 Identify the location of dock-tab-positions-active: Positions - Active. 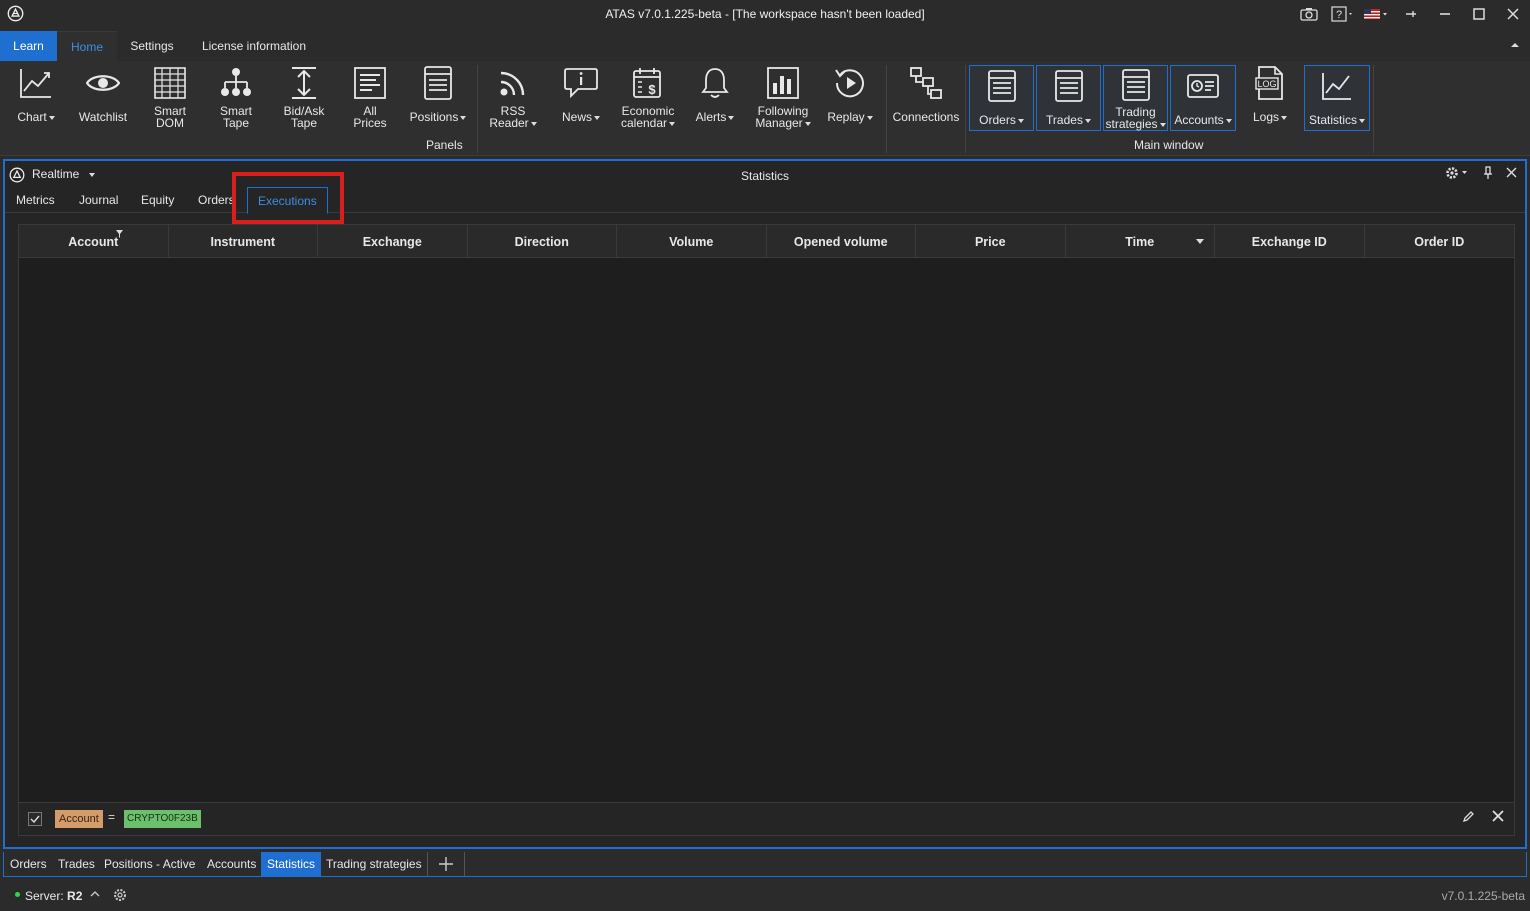
(149, 864).